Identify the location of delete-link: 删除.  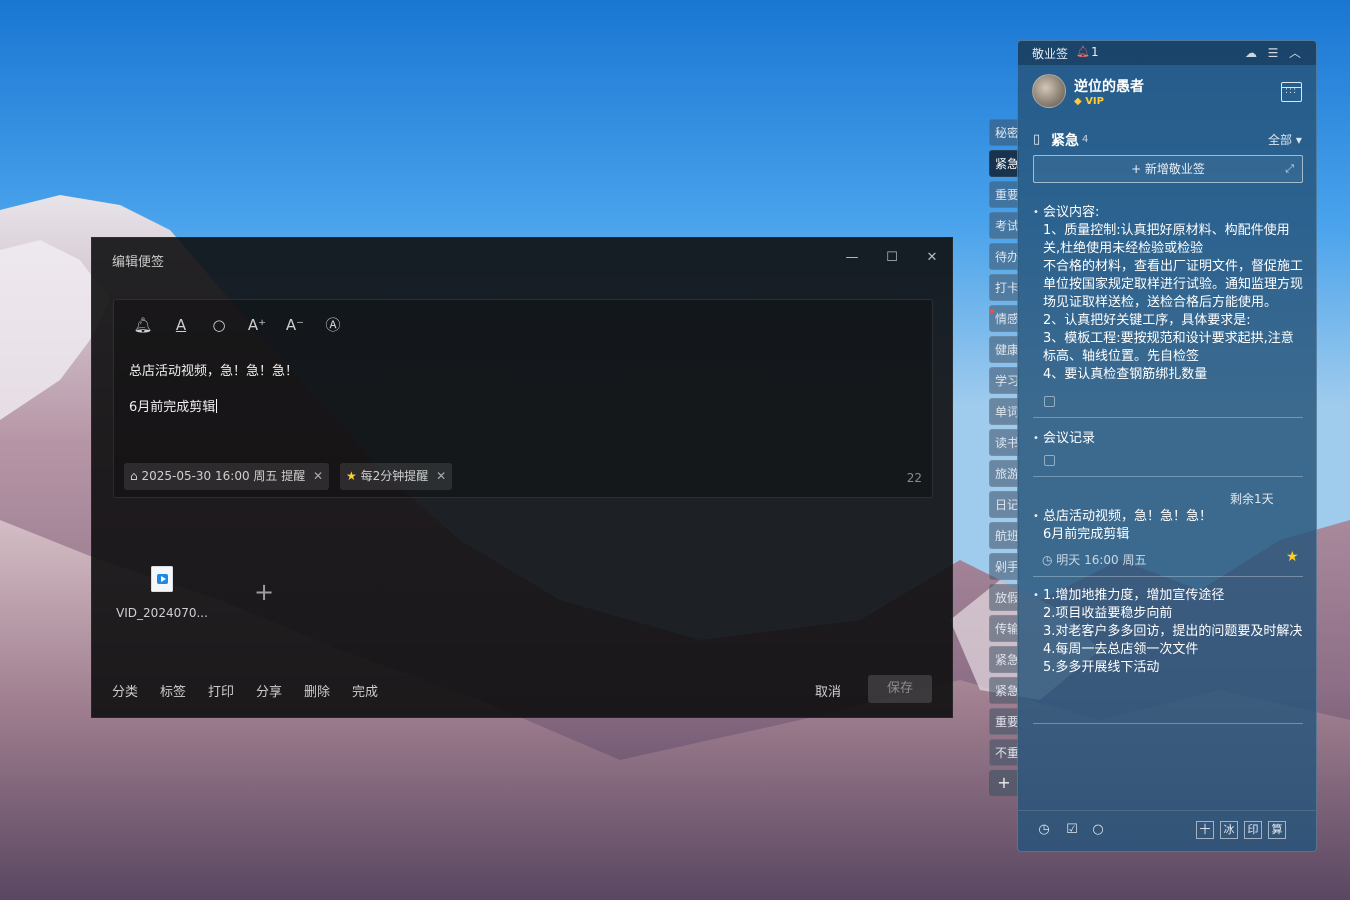
(317, 690).